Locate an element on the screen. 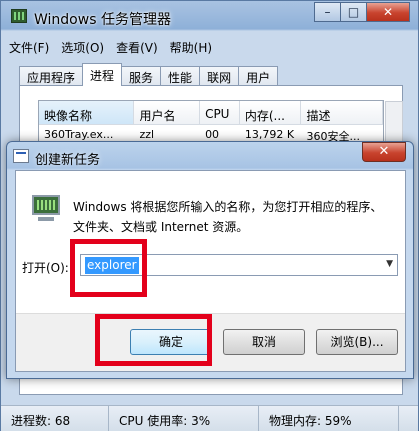 The height and width of the screenshot is (431, 419). run-icon is located at coordinates (21, 156).